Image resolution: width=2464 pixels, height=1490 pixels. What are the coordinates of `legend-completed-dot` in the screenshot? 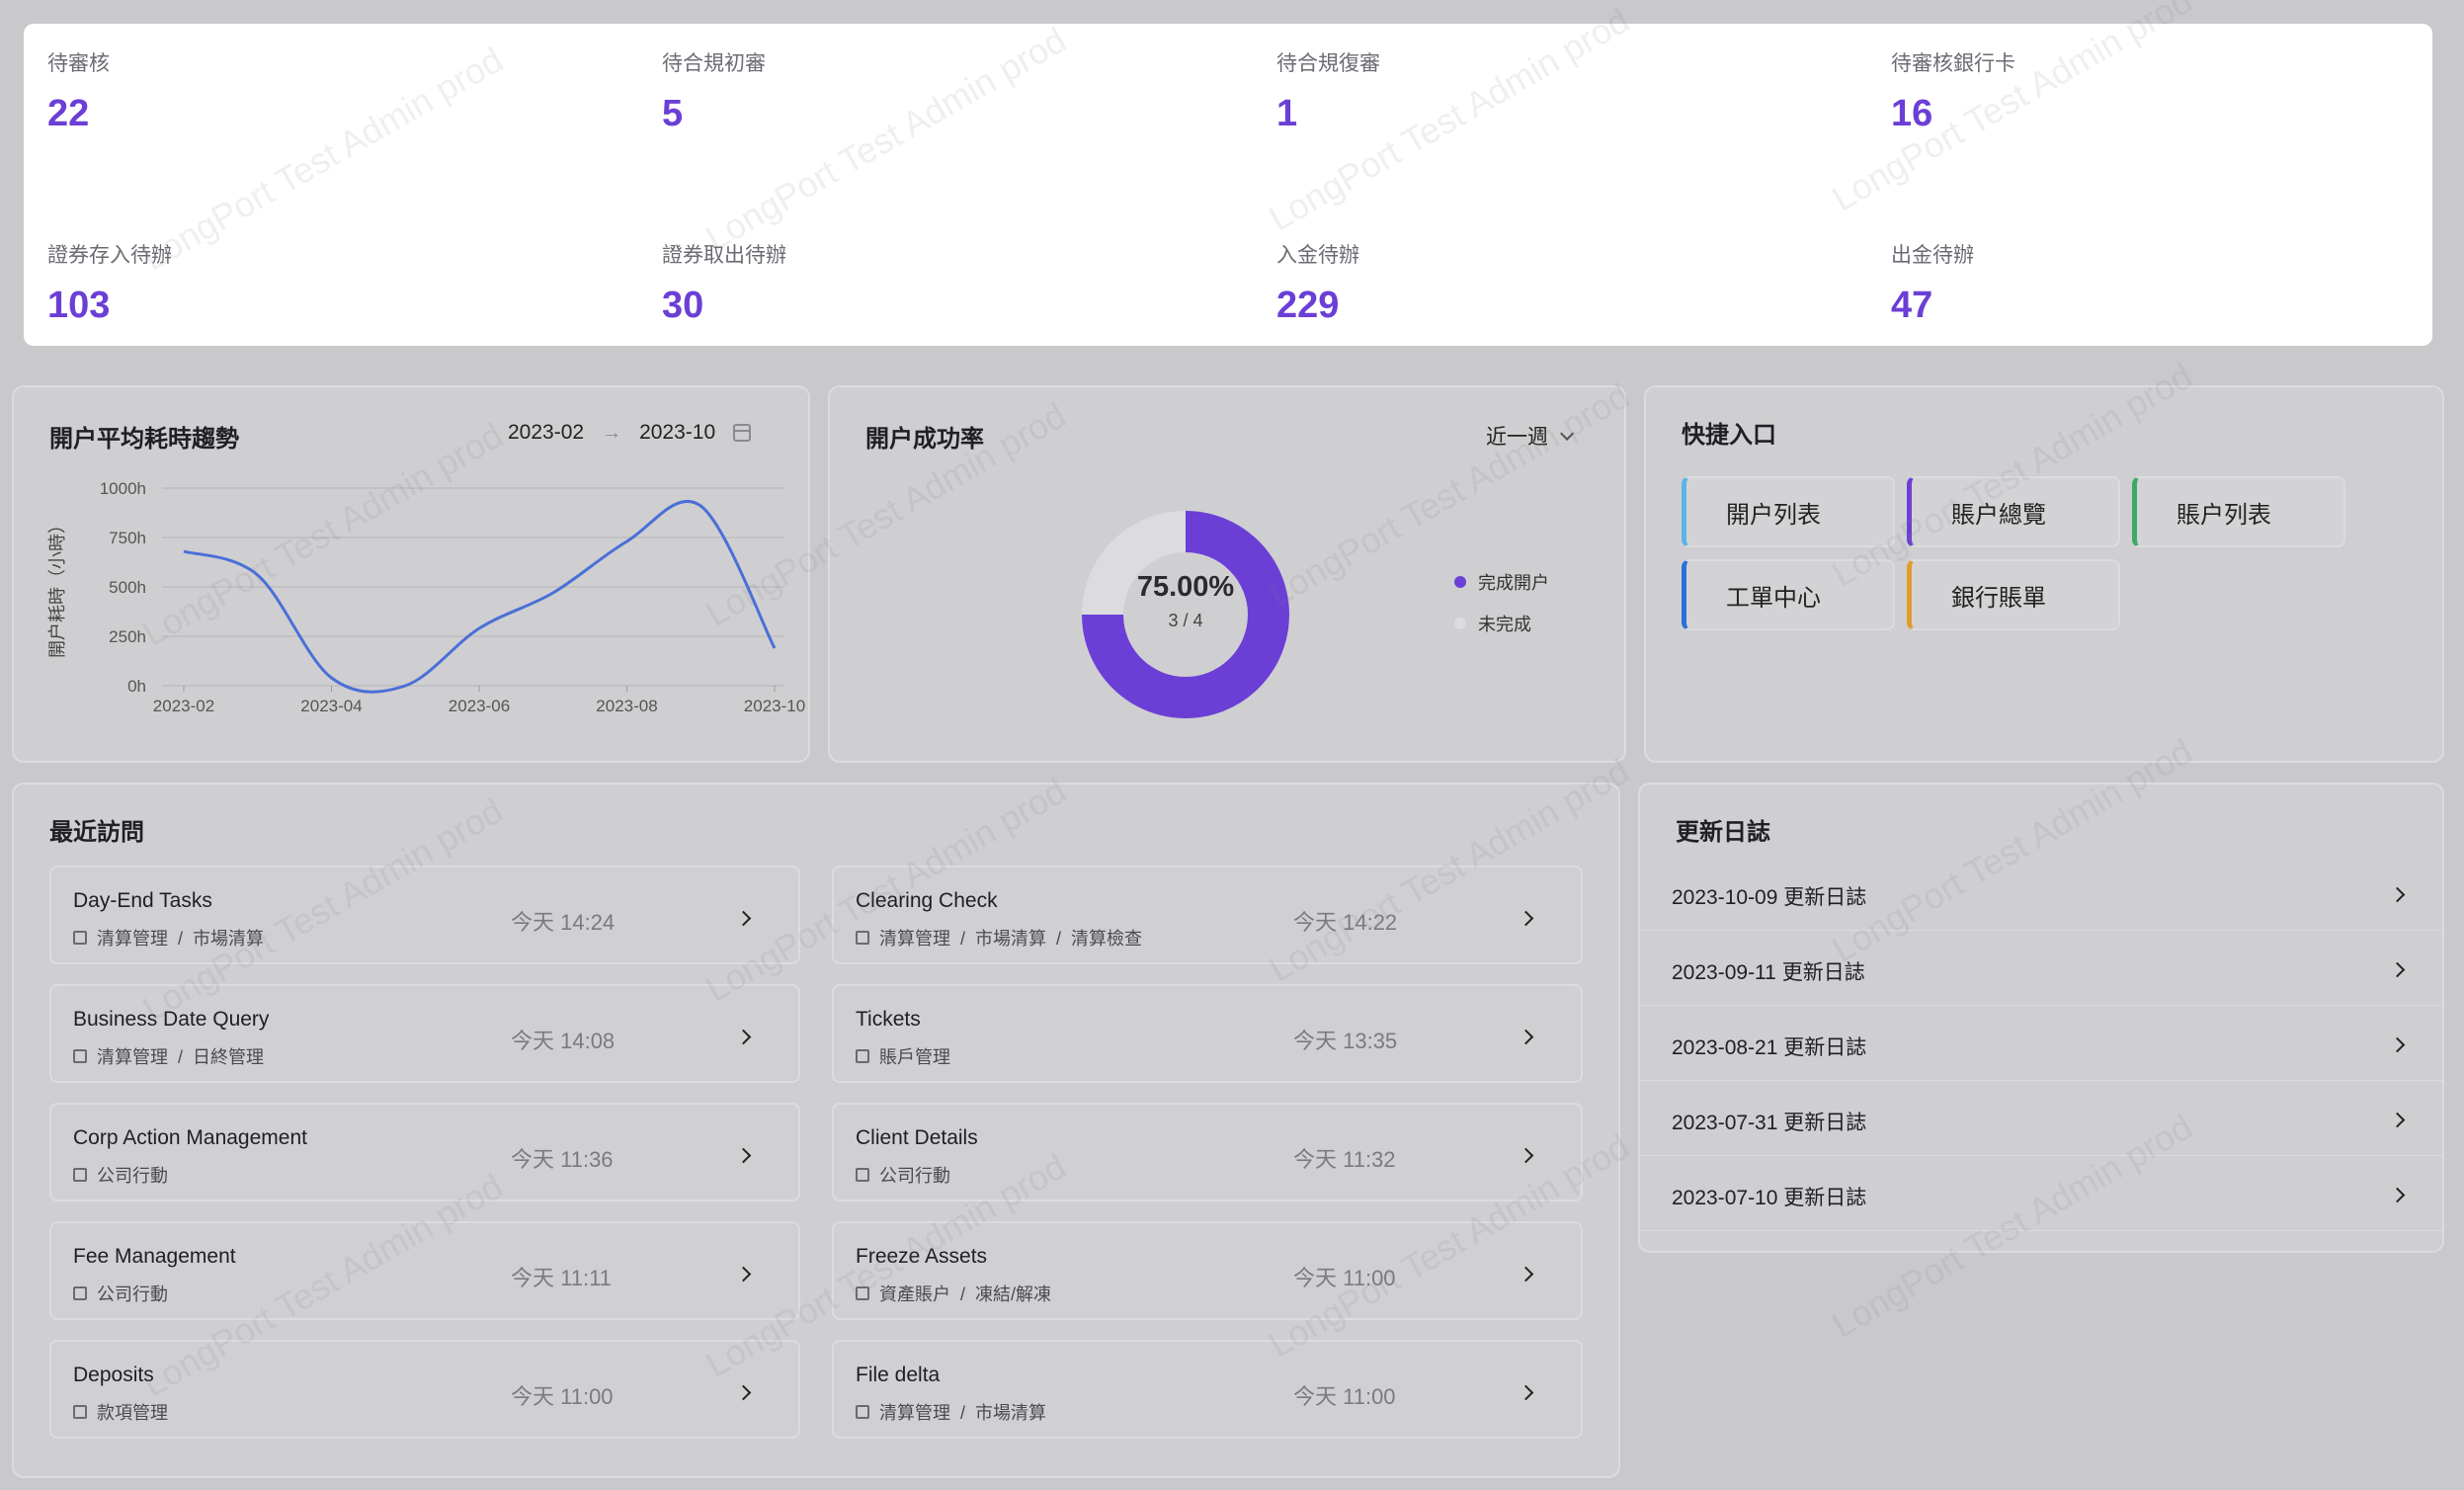 It's located at (1460, 582).